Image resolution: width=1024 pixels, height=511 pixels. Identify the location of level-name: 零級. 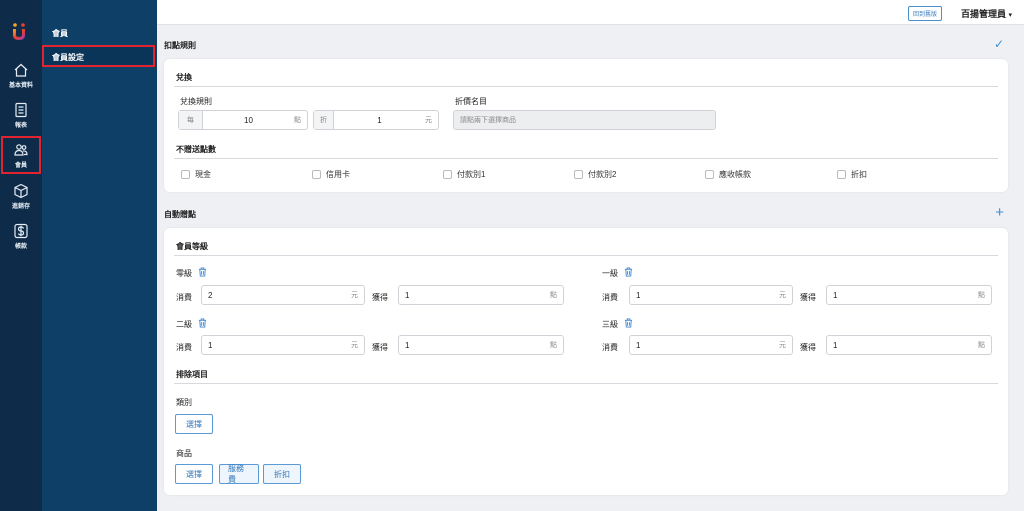
(184, 273).